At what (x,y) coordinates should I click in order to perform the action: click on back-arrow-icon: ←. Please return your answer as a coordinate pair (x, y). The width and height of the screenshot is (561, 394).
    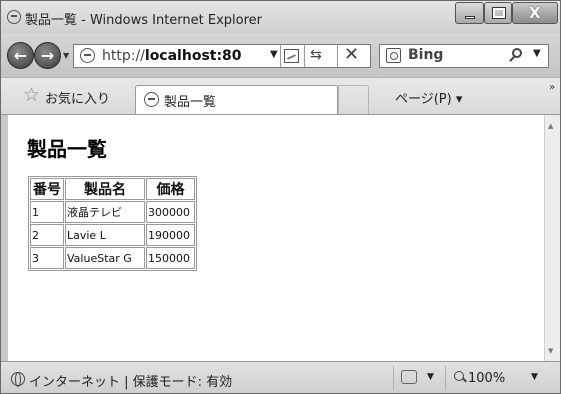
    Looking at the image, I should click on (20, 55).